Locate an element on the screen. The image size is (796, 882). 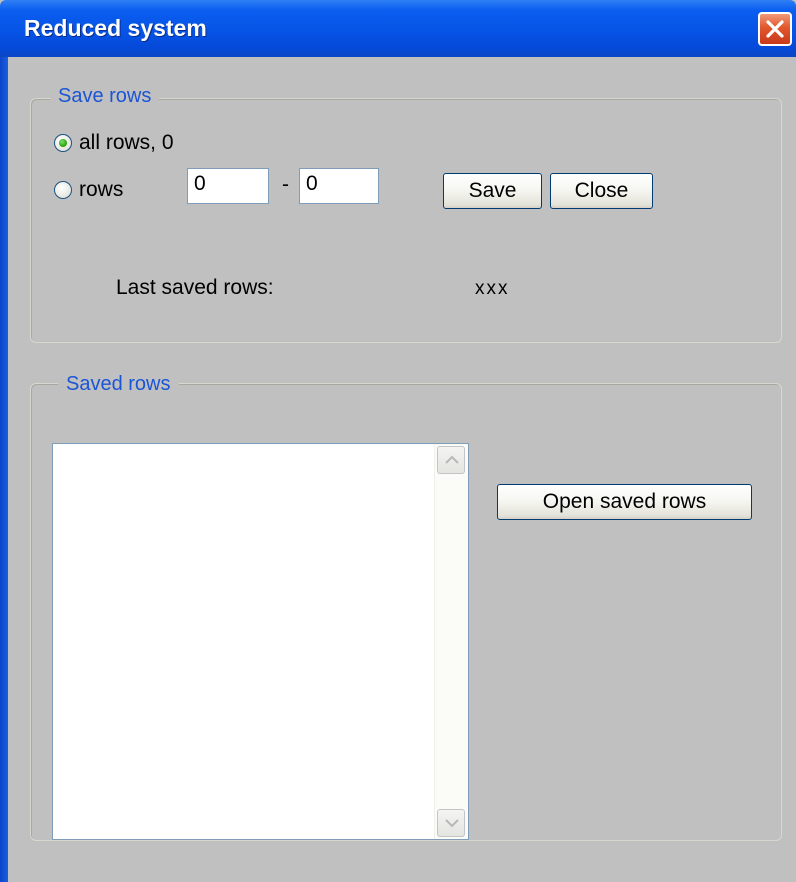
all-rows-radio is located at coordinates (63, 143).